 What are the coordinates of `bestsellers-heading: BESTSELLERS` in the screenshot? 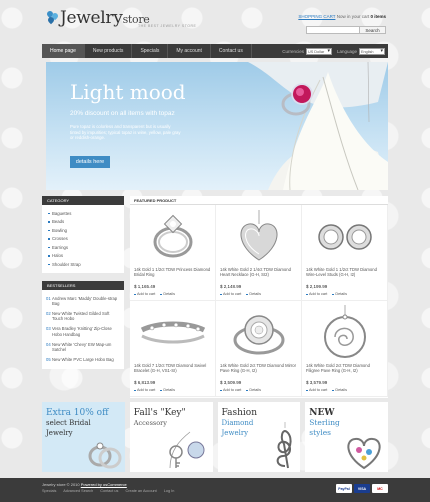 It's located at (83, 285).